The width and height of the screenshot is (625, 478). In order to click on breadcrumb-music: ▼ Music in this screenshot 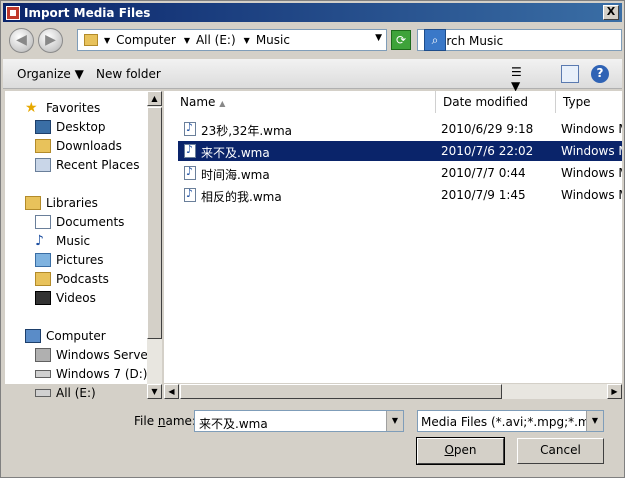, I will do `click(267, 40)`.